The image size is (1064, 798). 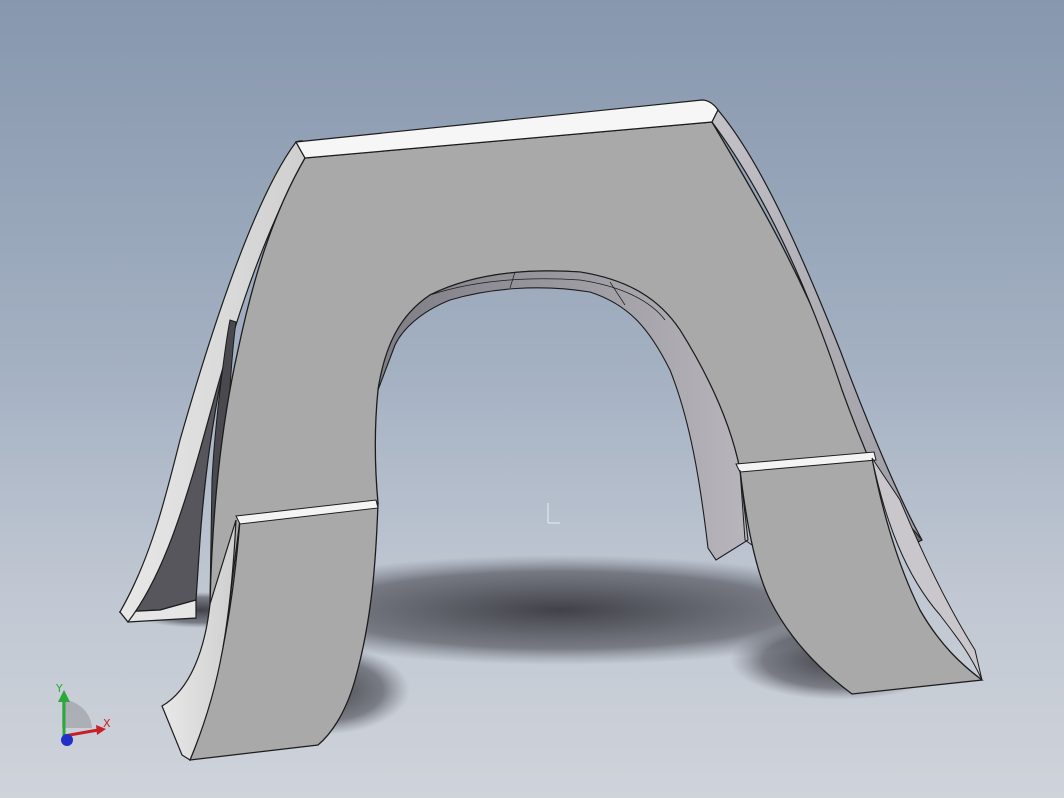 I want to click on y-axis-label: Y, so click(x=59, y=688).